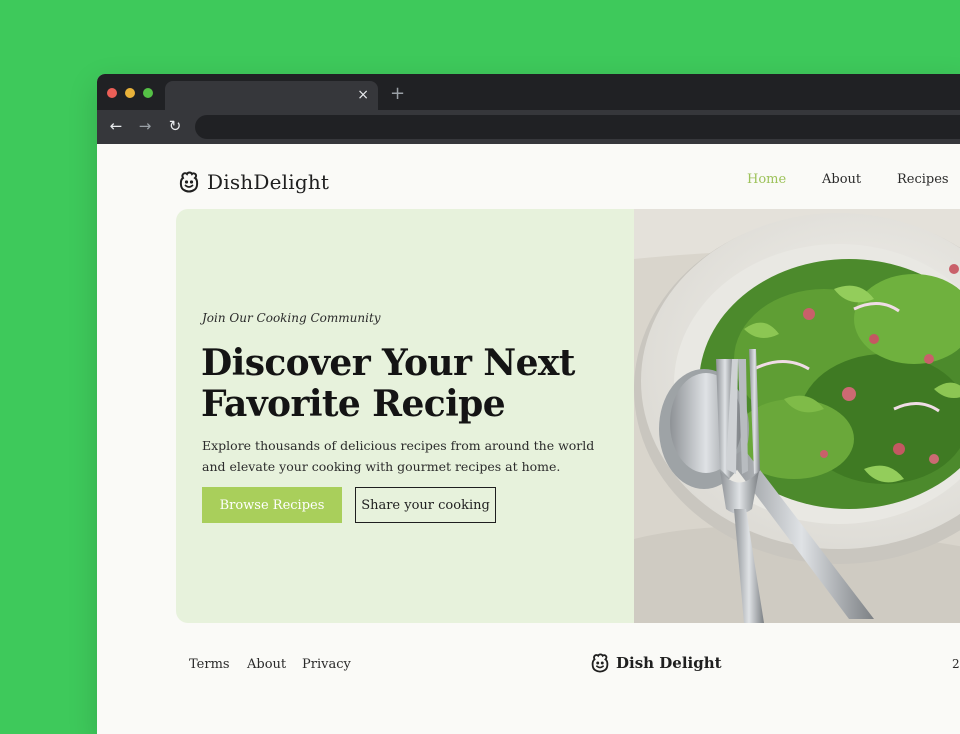 The width and height of the screenshot is (960, 734). Describe the element at coordinates (669, 663) in the screenshot. I see `footer-brand-name: Dish Delight` at that location.